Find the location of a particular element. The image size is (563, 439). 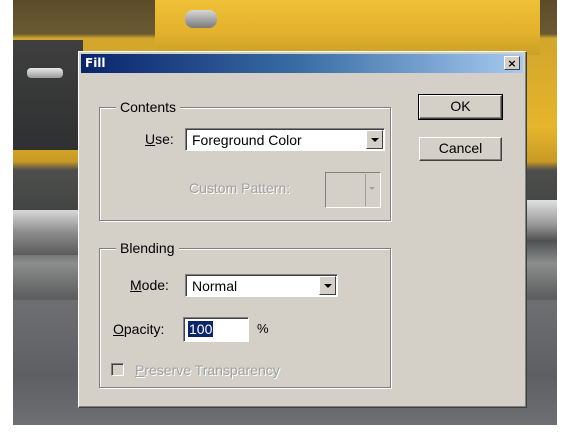

use-dropdown-value: Foreground Color is located at coordinates (247, 140).